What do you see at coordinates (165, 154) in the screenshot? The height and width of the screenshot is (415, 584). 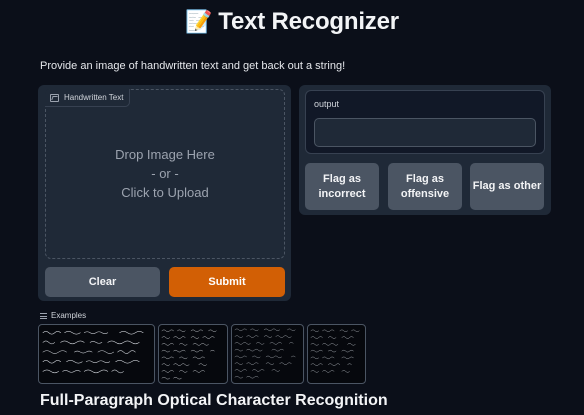 I see `drop-line-1: Drop Image Here` at bounding box center [165, 154].